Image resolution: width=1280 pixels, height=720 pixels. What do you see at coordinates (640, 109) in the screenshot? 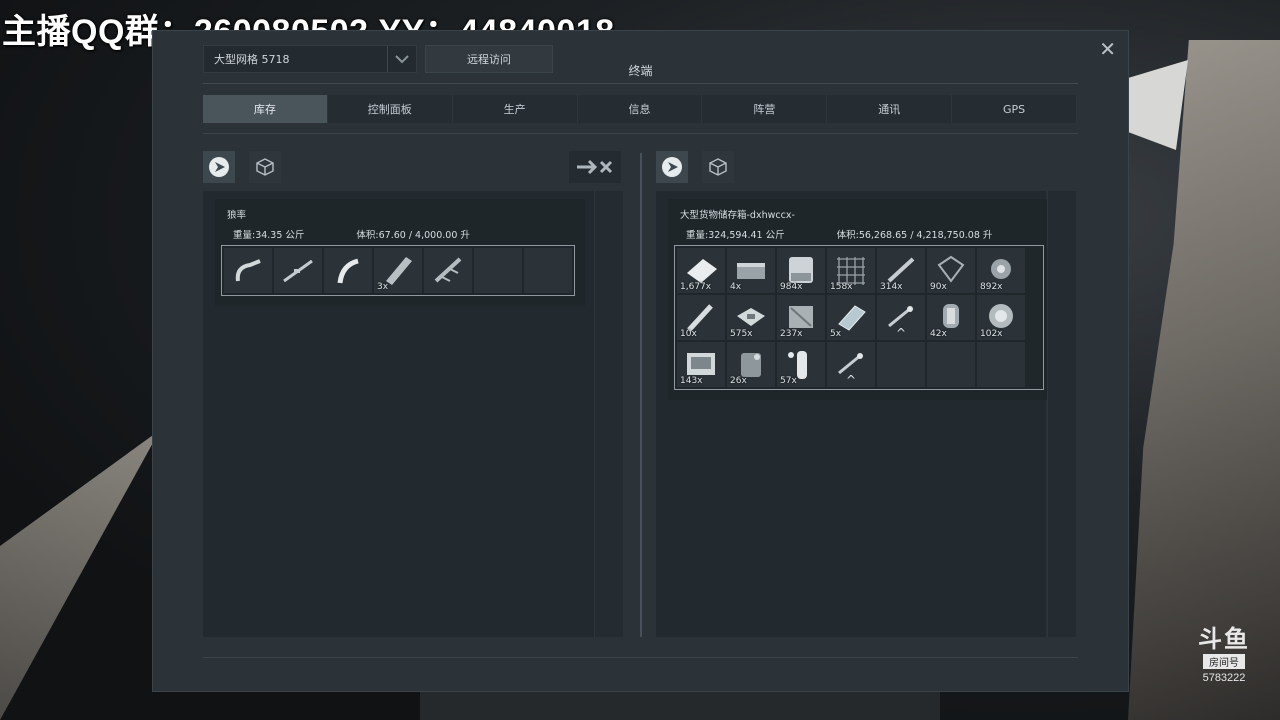
I see `tab-info: 信息` at bounding box center [640, 109].